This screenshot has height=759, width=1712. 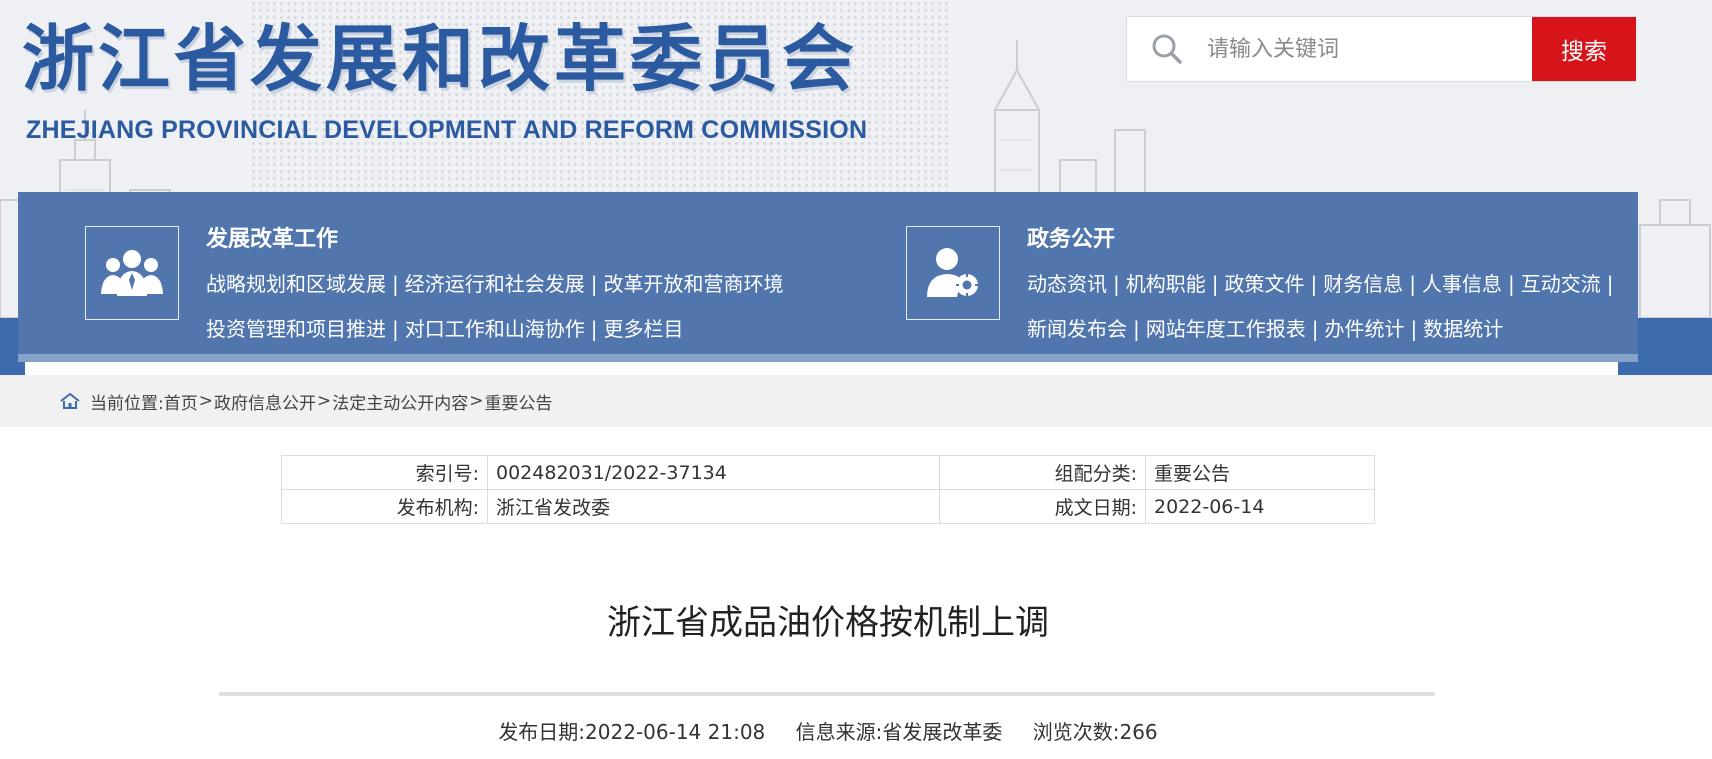 I want to click on nav-link-press: 新闻发布会, so click(x=1077, y=329).